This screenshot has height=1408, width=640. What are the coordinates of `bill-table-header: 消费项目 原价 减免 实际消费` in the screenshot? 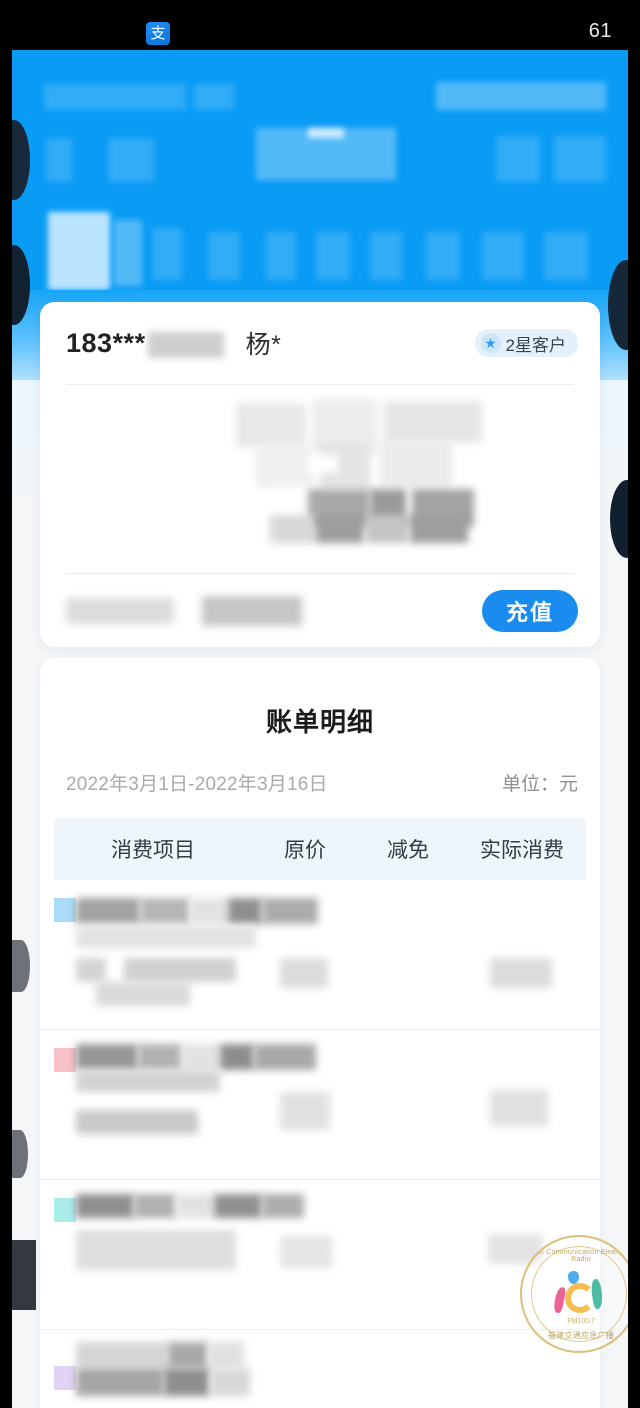 It's located at (320, 849).